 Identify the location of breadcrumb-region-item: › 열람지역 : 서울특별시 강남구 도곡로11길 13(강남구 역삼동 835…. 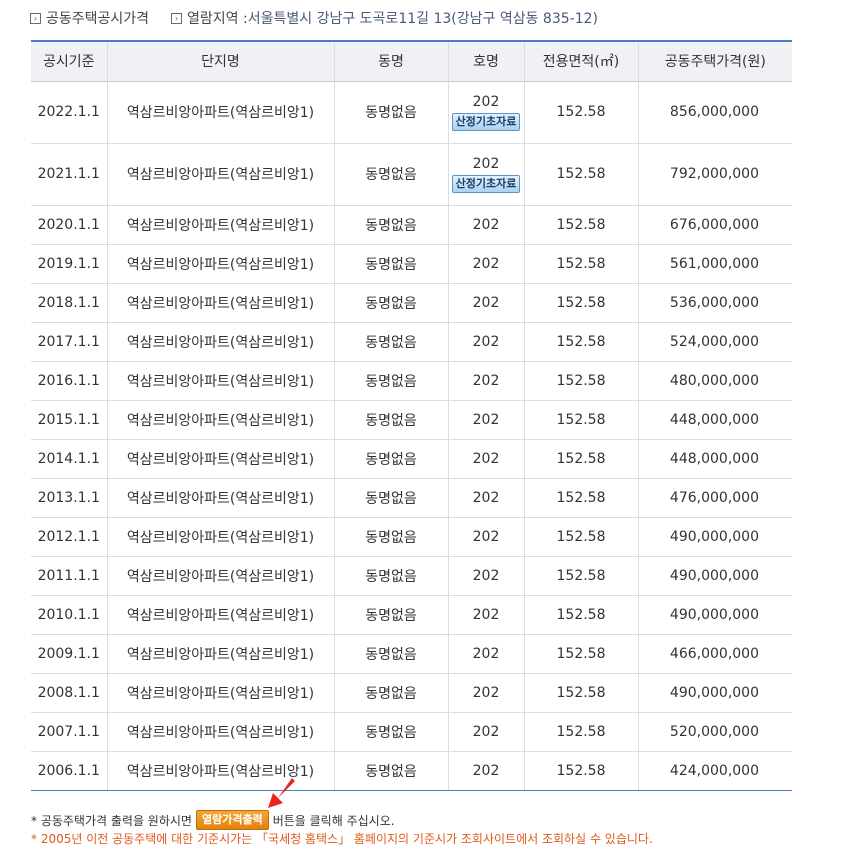
(384, 18).